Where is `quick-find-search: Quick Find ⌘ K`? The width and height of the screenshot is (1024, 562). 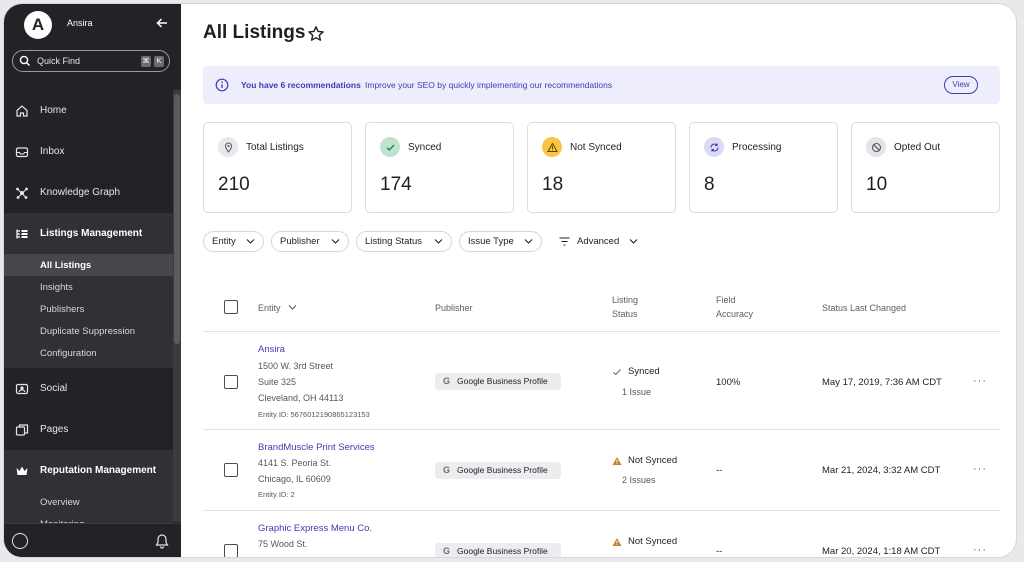 quick-find-search: Quick Find ⌘ K is located at coordinates (91, 61).